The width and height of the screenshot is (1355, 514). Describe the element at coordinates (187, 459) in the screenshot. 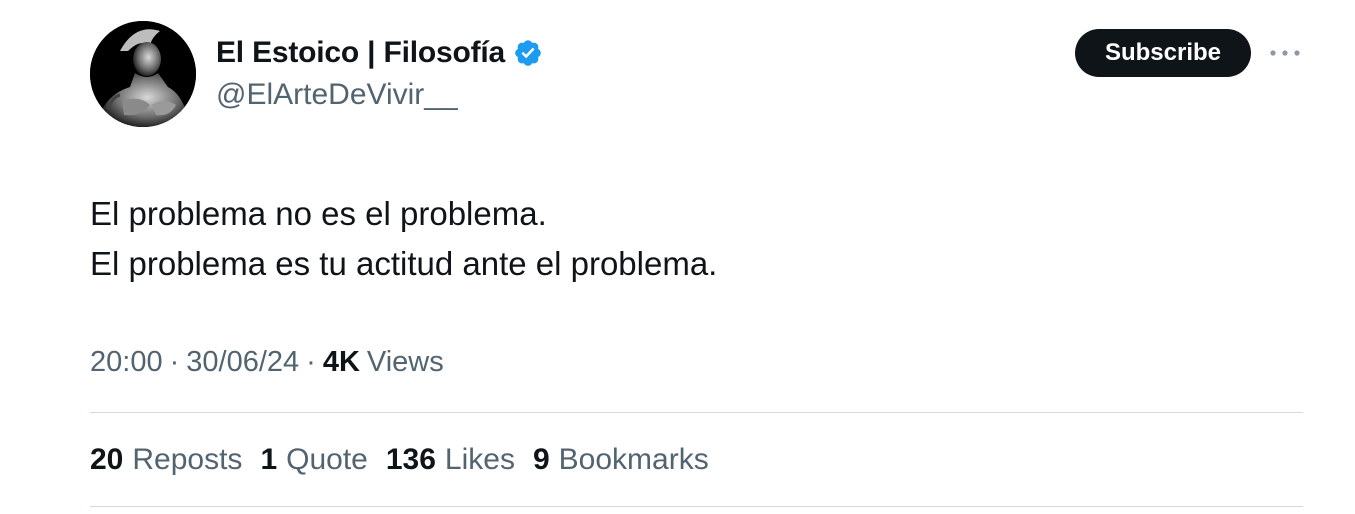

I see `stat-label: Reposts` at that location.